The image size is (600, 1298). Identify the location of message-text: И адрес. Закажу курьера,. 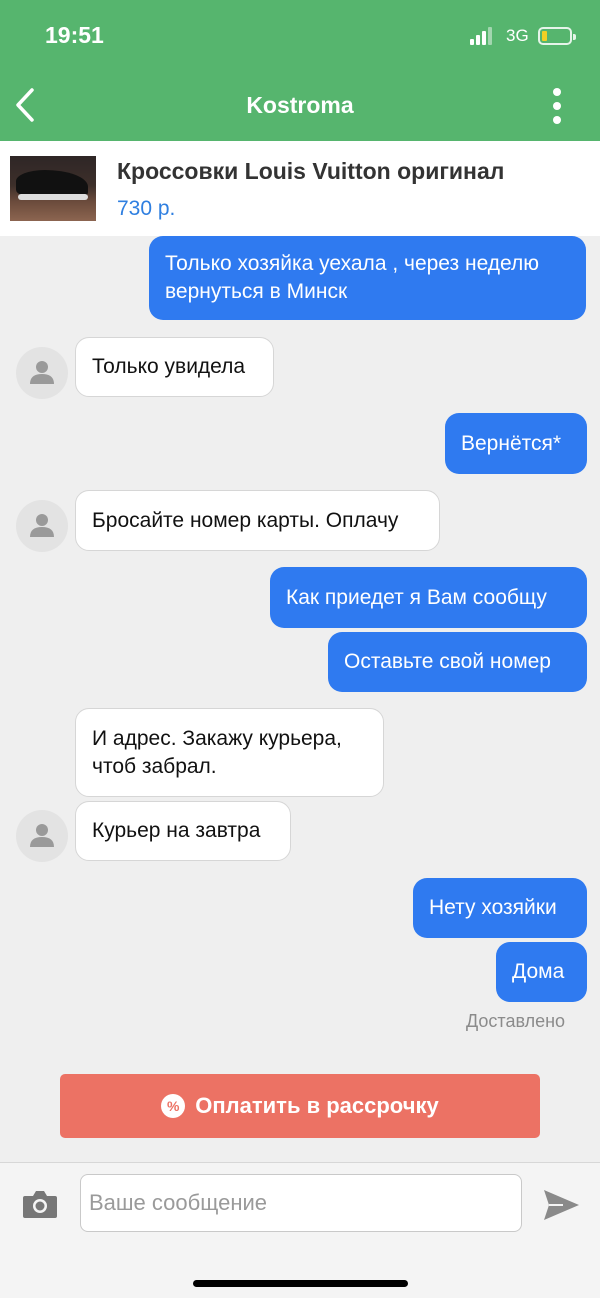
(217, 738).